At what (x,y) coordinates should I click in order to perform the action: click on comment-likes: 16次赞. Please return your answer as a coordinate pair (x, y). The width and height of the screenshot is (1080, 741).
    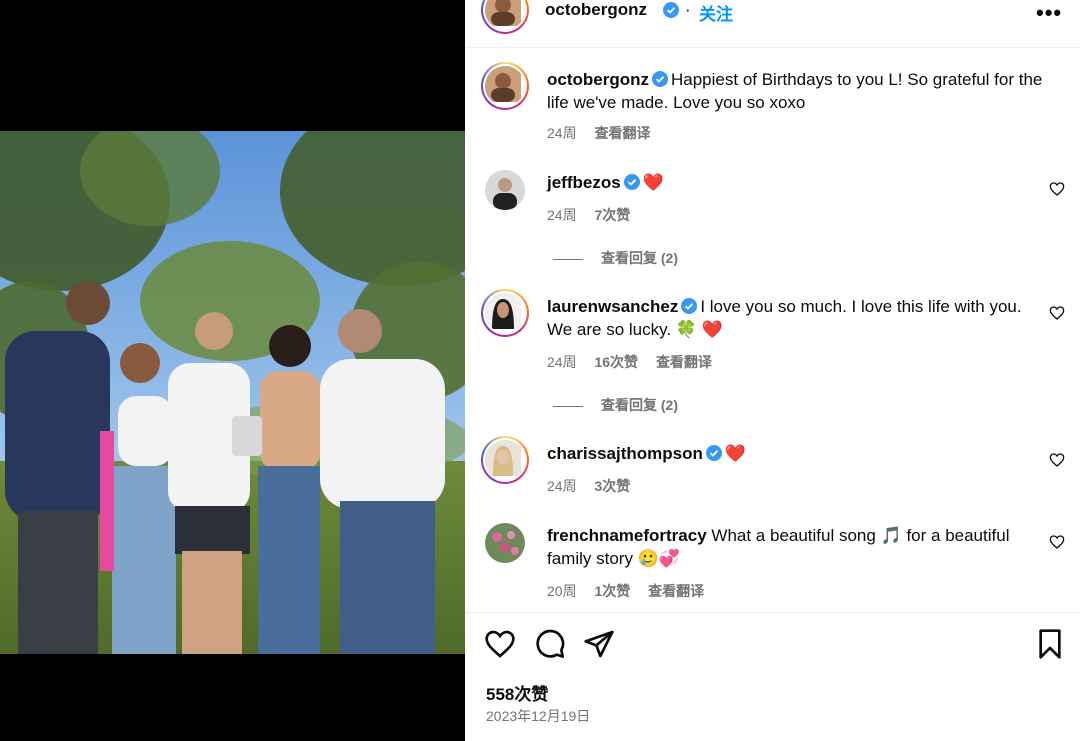
    Looking at the image, I should click on (616, 362).